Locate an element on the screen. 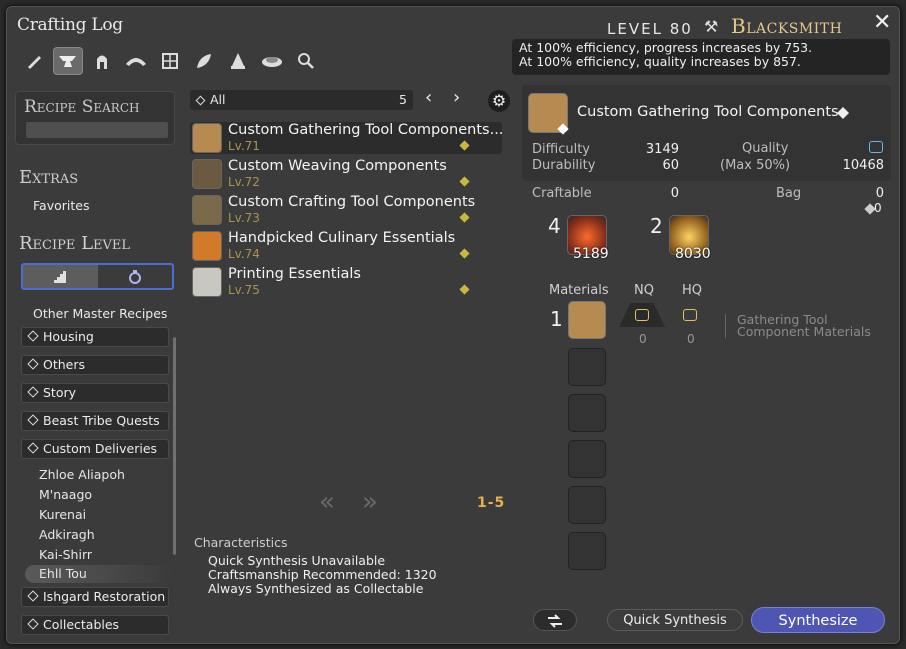 This screenshot has height=649, width=906. stairs-icon is located at coordinates (60, 276).